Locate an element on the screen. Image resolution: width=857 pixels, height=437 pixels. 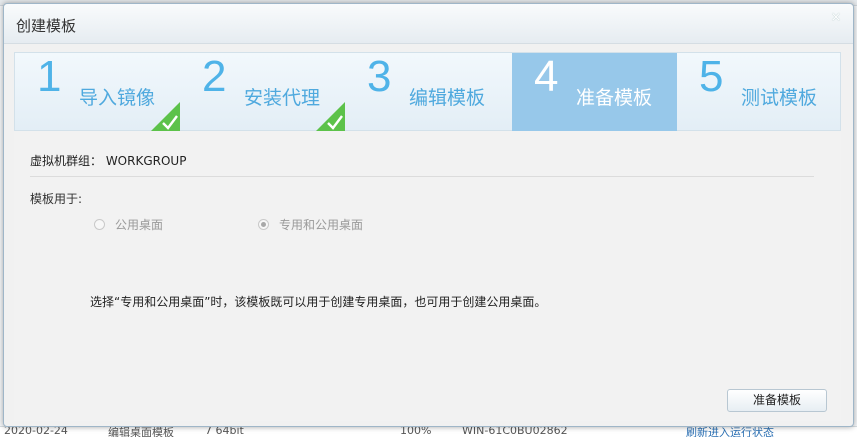
radio-private-and-public-desktop: 专用和公用桌面 is located at coordinates (310, 224).